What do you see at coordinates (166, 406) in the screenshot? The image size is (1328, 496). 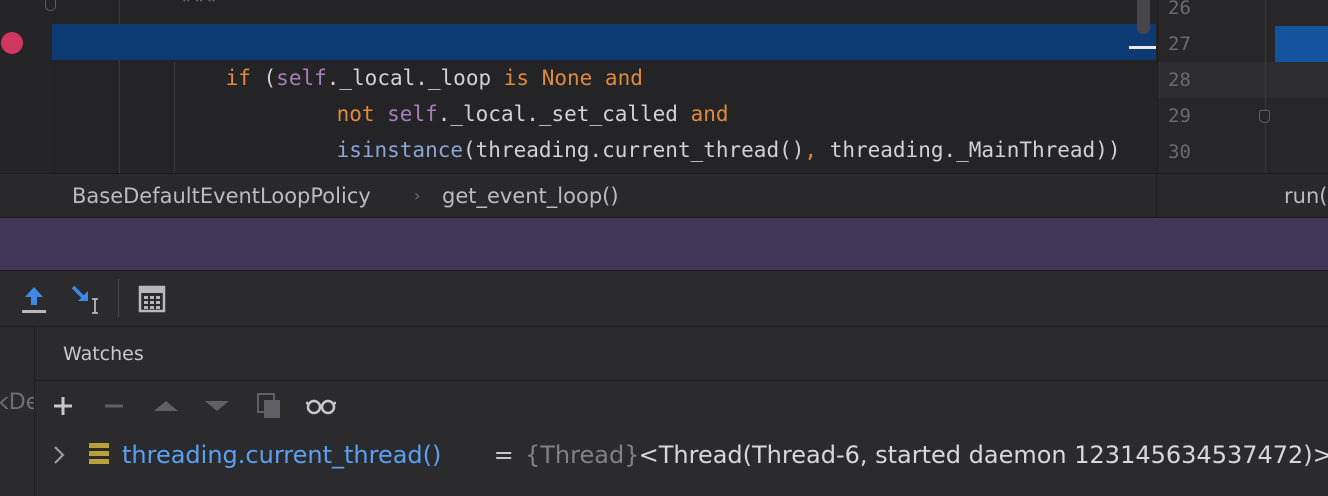 I see `move-up-icon` at bounding box center [166, 406].